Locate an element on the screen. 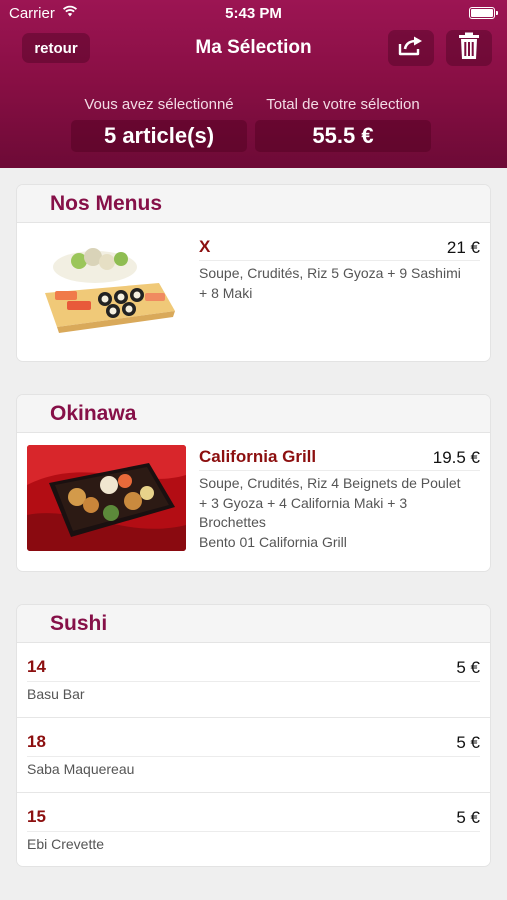 This screenshot has height=900, width=507. item-description-line: Bento 01 California Grill is located at coordinates (273, 541).